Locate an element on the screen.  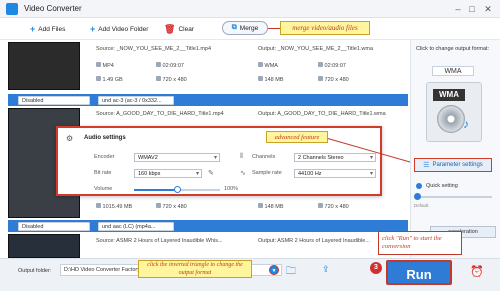
disc-icon is located at coordinates (451, 119).